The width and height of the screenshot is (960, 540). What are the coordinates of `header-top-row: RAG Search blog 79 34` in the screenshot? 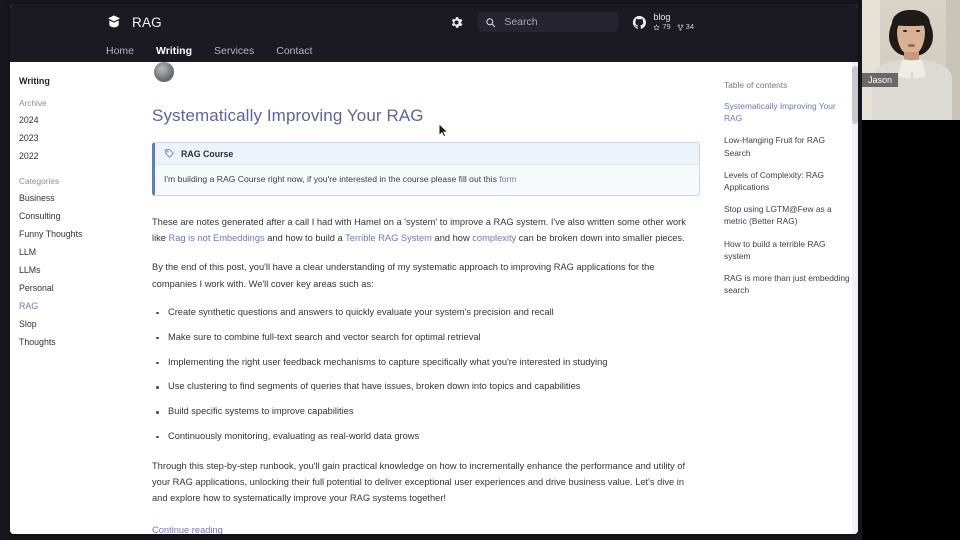 It's located at (434, 22).